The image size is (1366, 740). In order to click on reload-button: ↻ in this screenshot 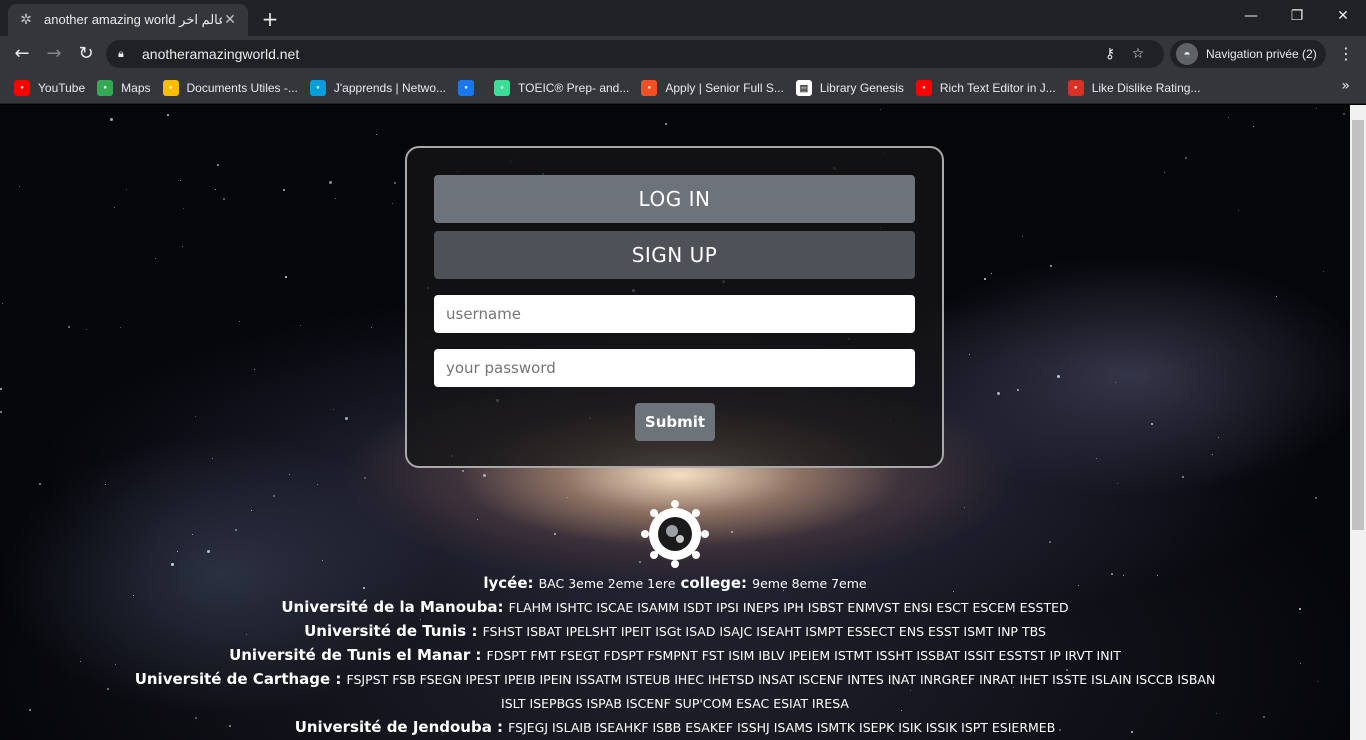, I will do `click(86, 54)`.